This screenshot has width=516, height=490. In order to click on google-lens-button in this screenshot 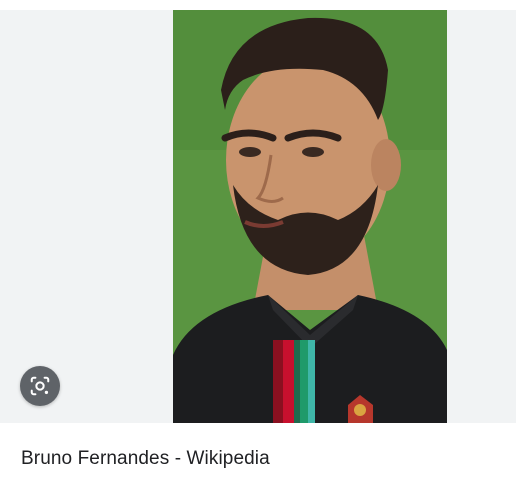, I will do `click(40, 386)`.